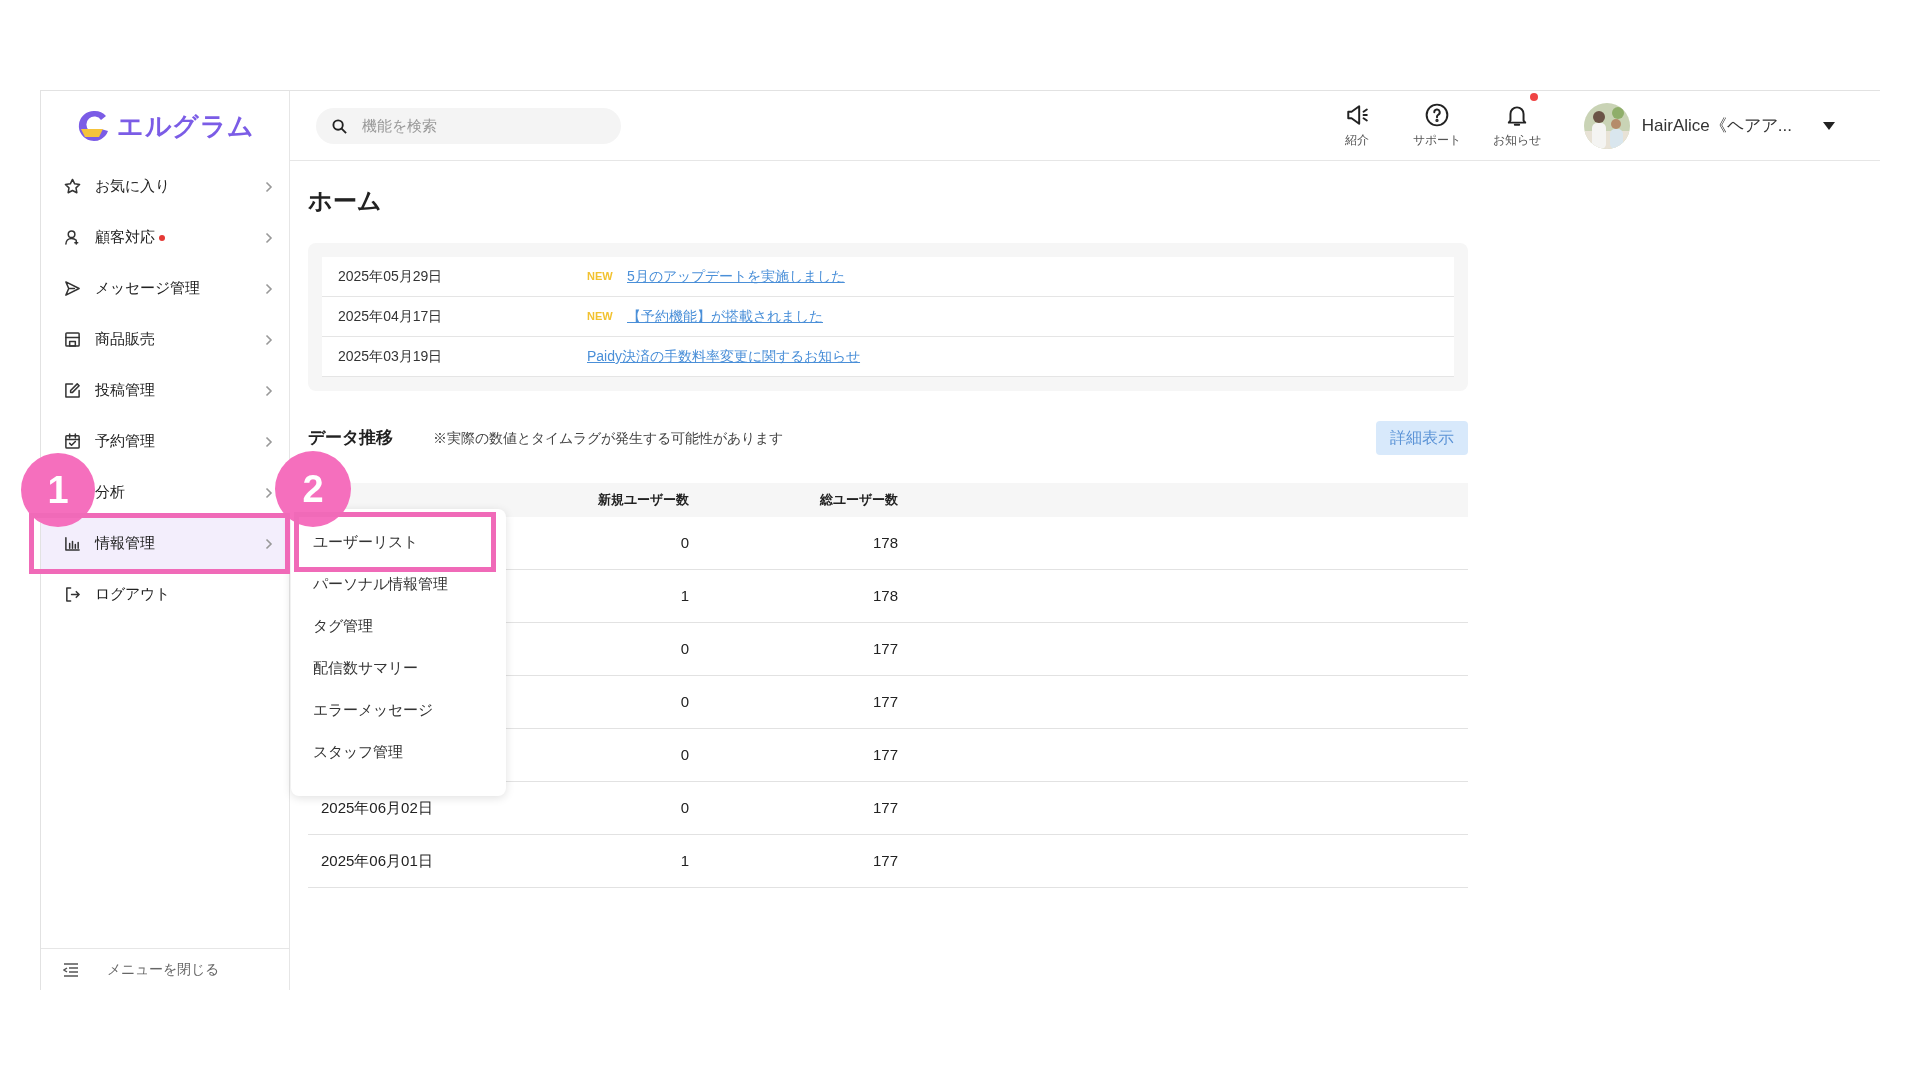 Image resolution: width=1920 pixels, height=1080 pixels. Describe the element at coordinates (643, 500) in the screenshot. I see `column-header: 新規ユーザー数` at that location.